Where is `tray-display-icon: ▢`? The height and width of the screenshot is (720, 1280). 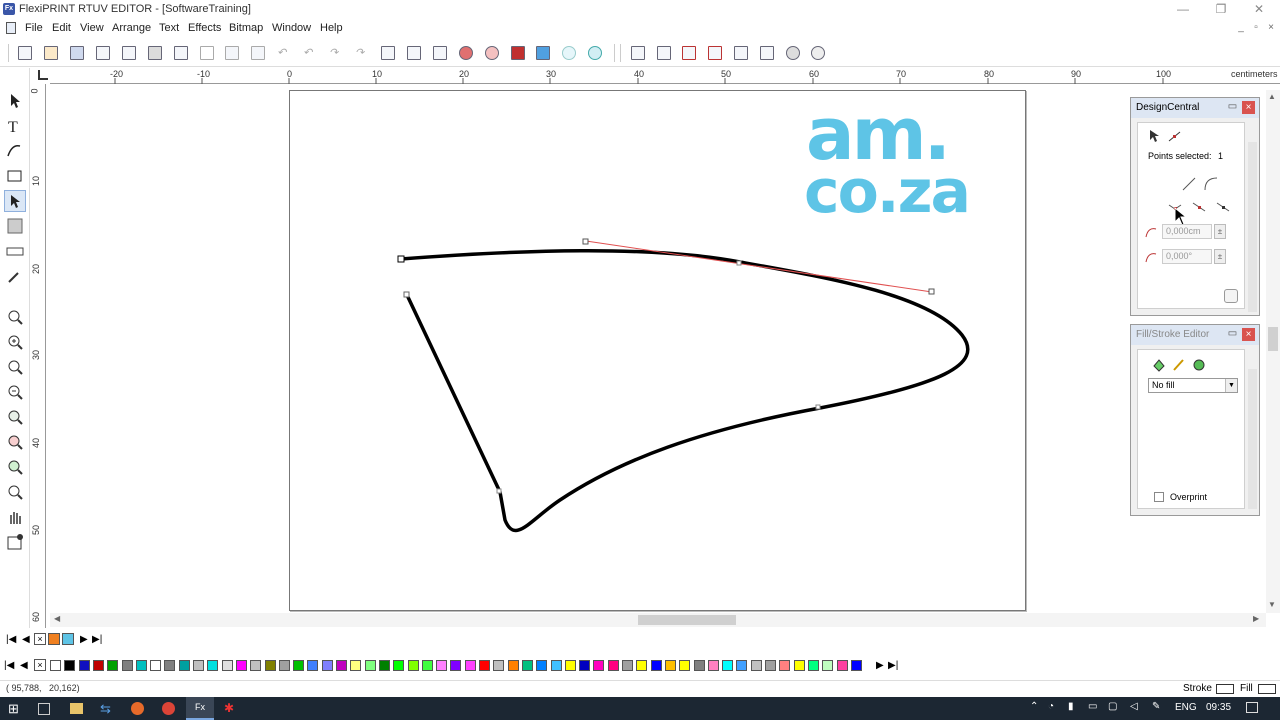
tray-display-icon: ▢ is located at coordinates (1112, 706).